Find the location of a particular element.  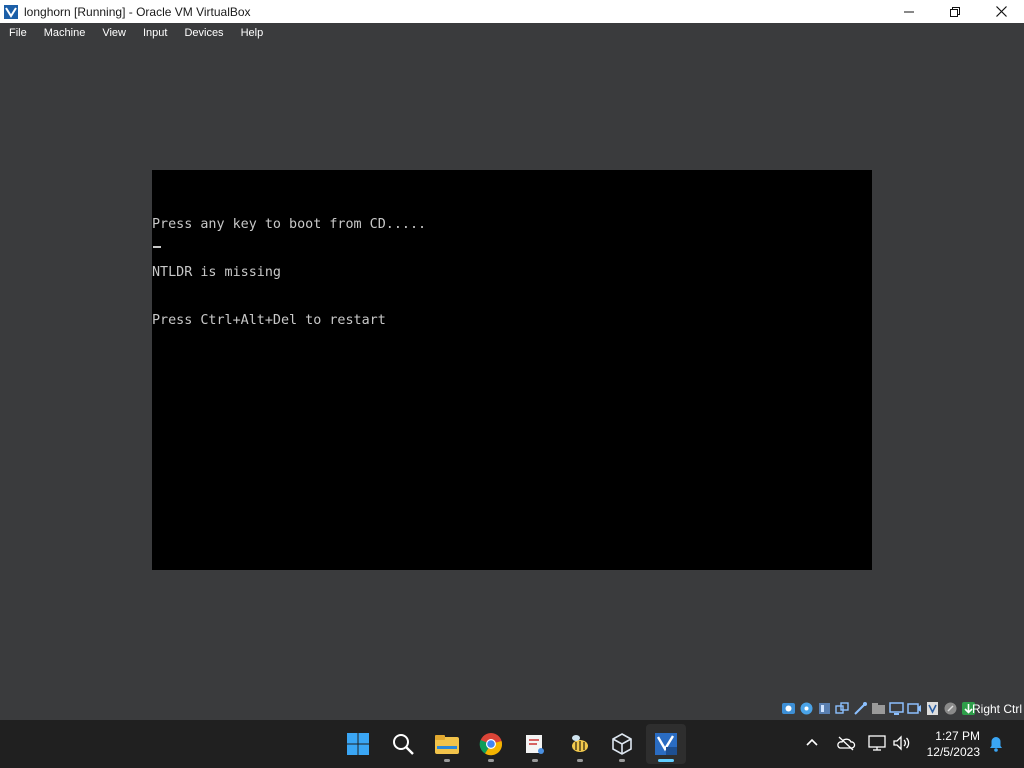

restore-button is located at coordinates (955, 11).